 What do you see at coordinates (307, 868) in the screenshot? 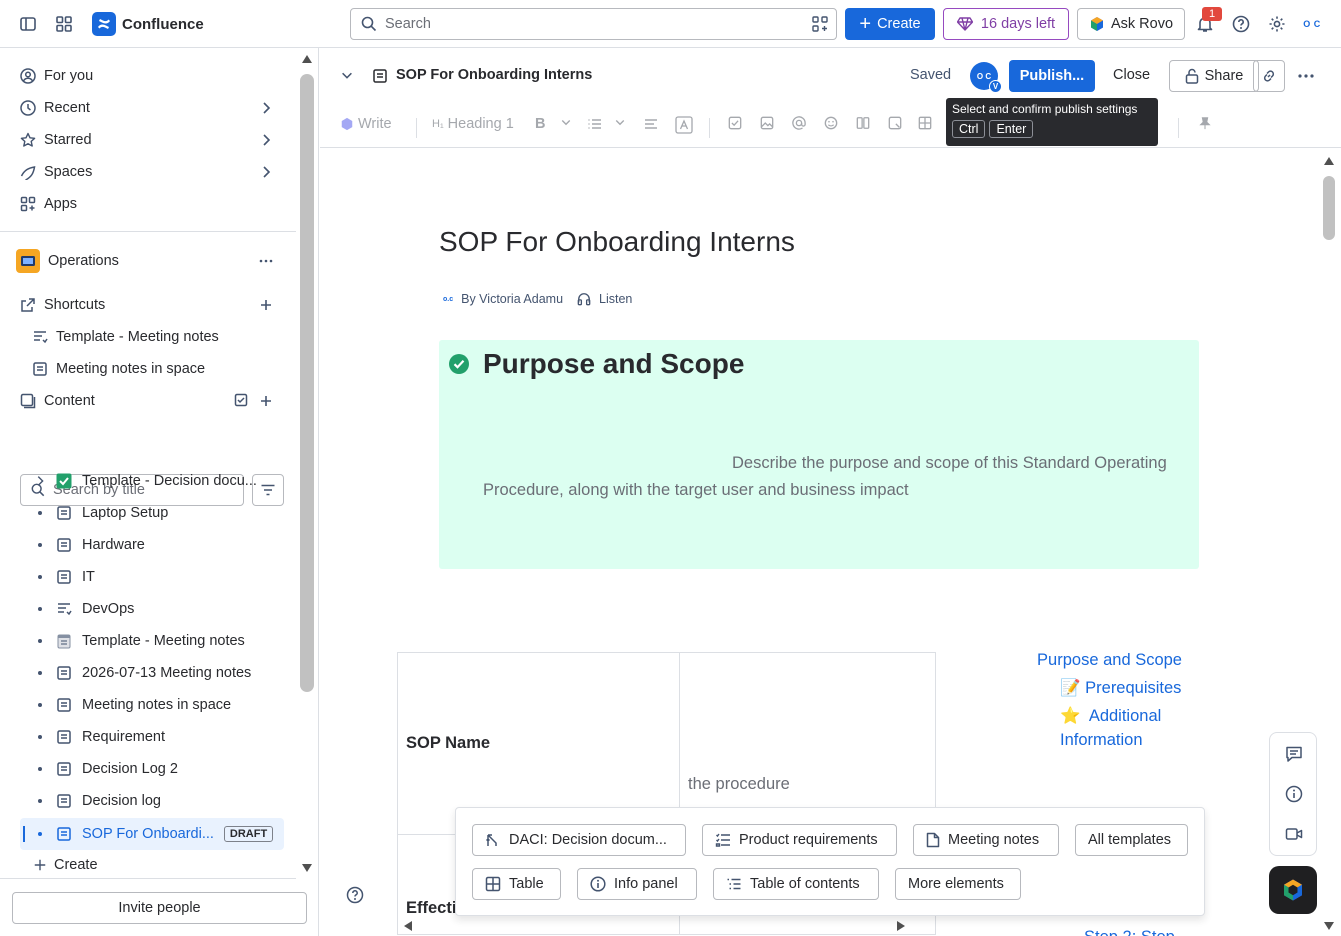
I see `scroll-down-arrow-icon` at bounding box center [307, 868].